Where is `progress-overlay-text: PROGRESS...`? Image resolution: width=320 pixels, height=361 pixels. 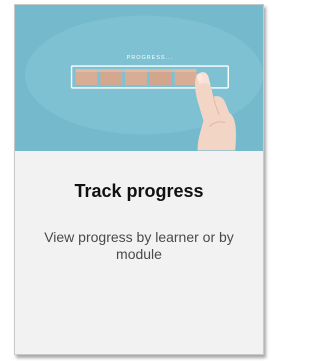
progress-overlay-text: PROGRESS... is located at coordinates (150, 58).